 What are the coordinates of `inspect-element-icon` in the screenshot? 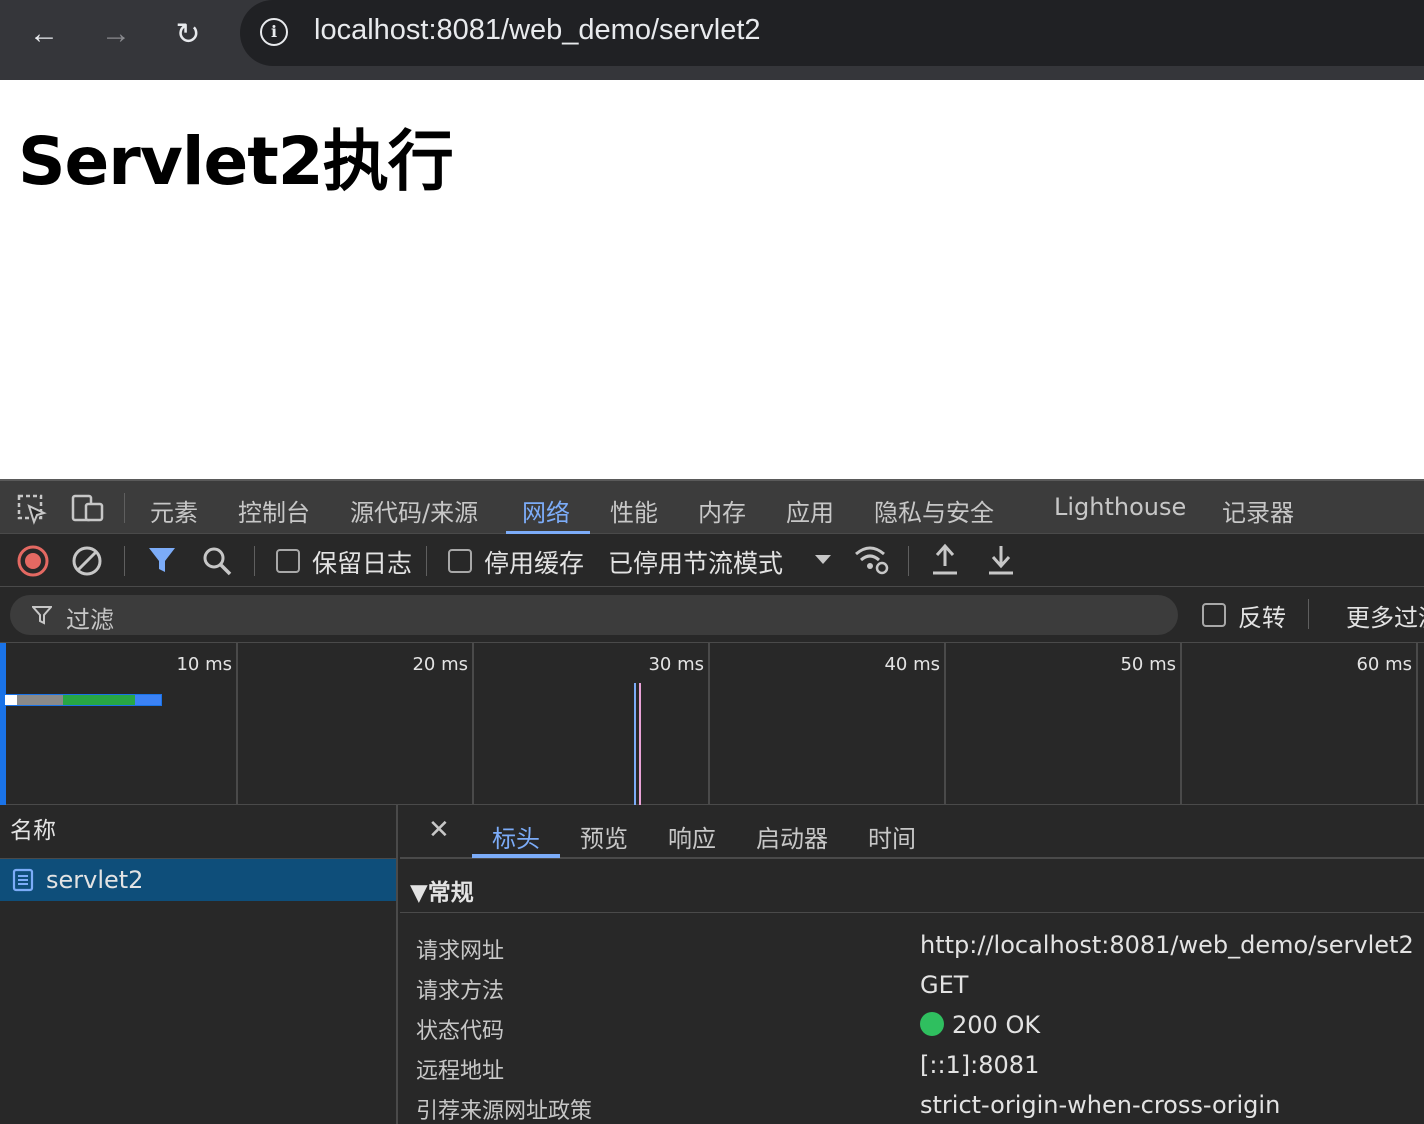 It's located at (32, 509).